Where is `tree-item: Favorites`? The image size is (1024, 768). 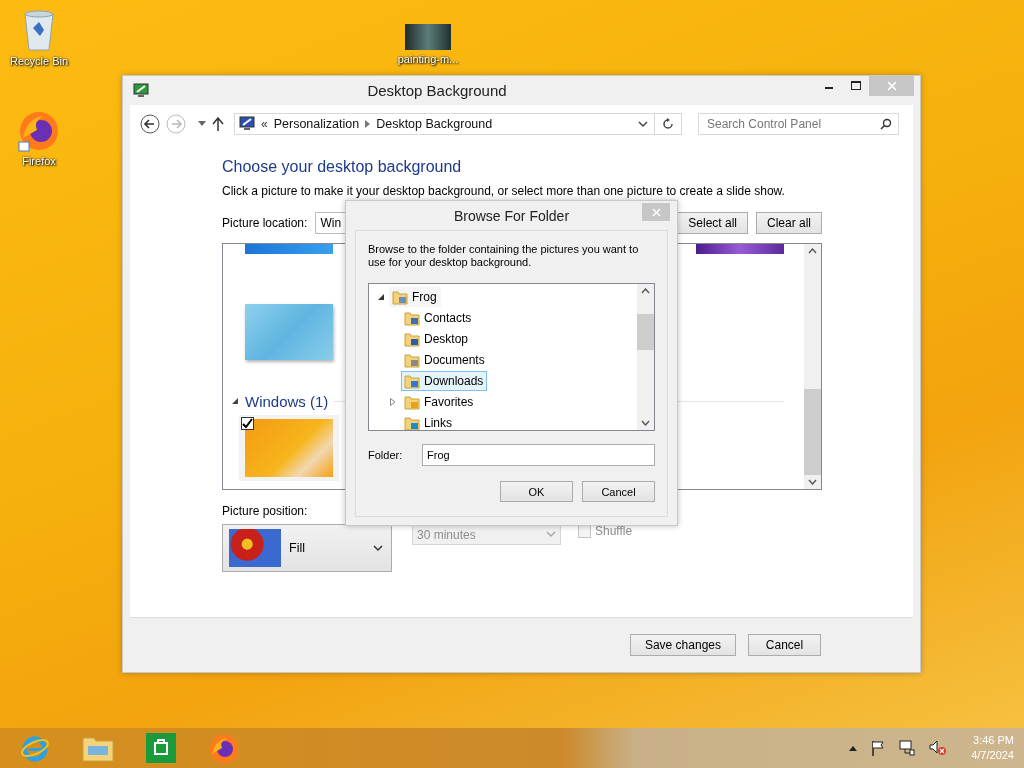 tree-item: Favorites is located at coordinates (439, 401).